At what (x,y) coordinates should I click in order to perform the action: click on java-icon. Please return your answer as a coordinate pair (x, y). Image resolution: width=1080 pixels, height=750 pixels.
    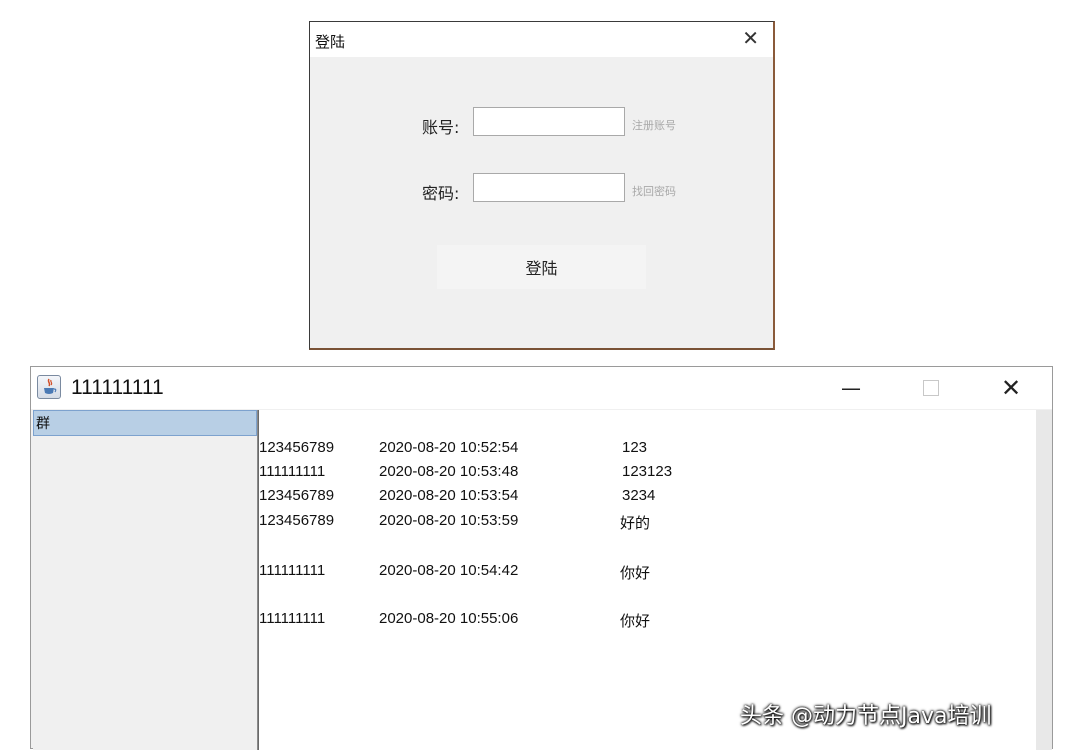
    Looking at the image, I should click on (49, 387).